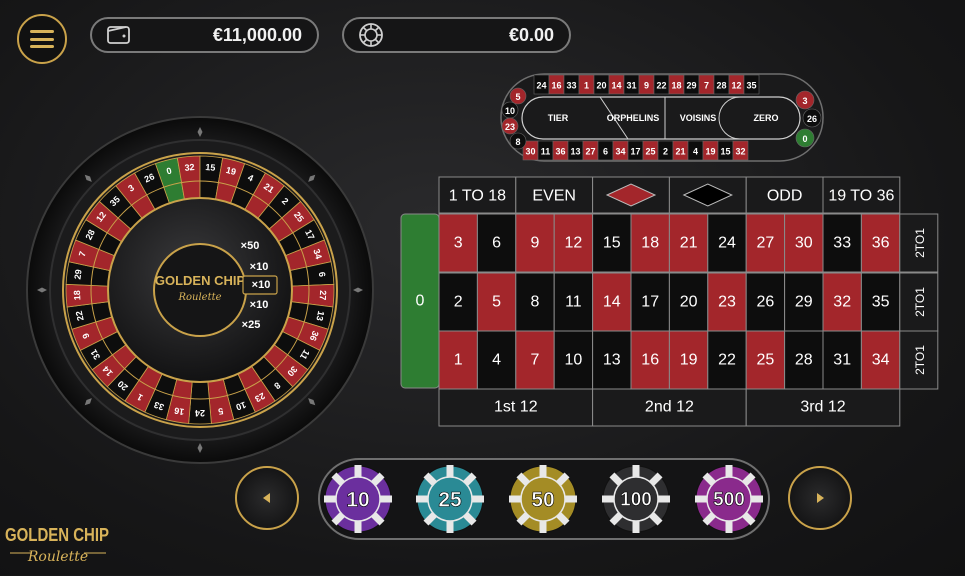 The height and width of the screenshot is (576, 965). Describe the element at coordinates (80, 316) in the screenshot. I see `wheel-number: 22` at that location.